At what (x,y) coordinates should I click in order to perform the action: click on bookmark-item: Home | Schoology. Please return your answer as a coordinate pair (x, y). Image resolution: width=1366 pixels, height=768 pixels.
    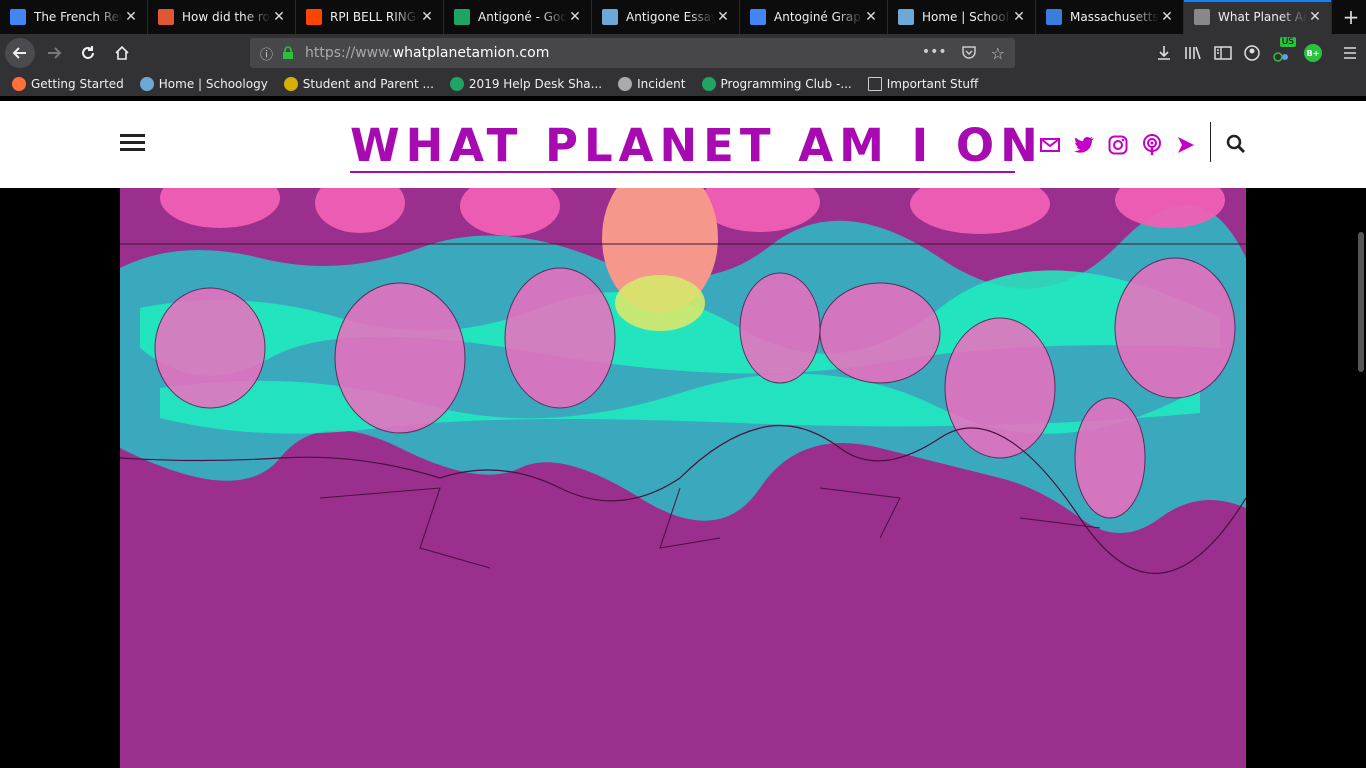
    Looking at the image, I should click on (203, 84).